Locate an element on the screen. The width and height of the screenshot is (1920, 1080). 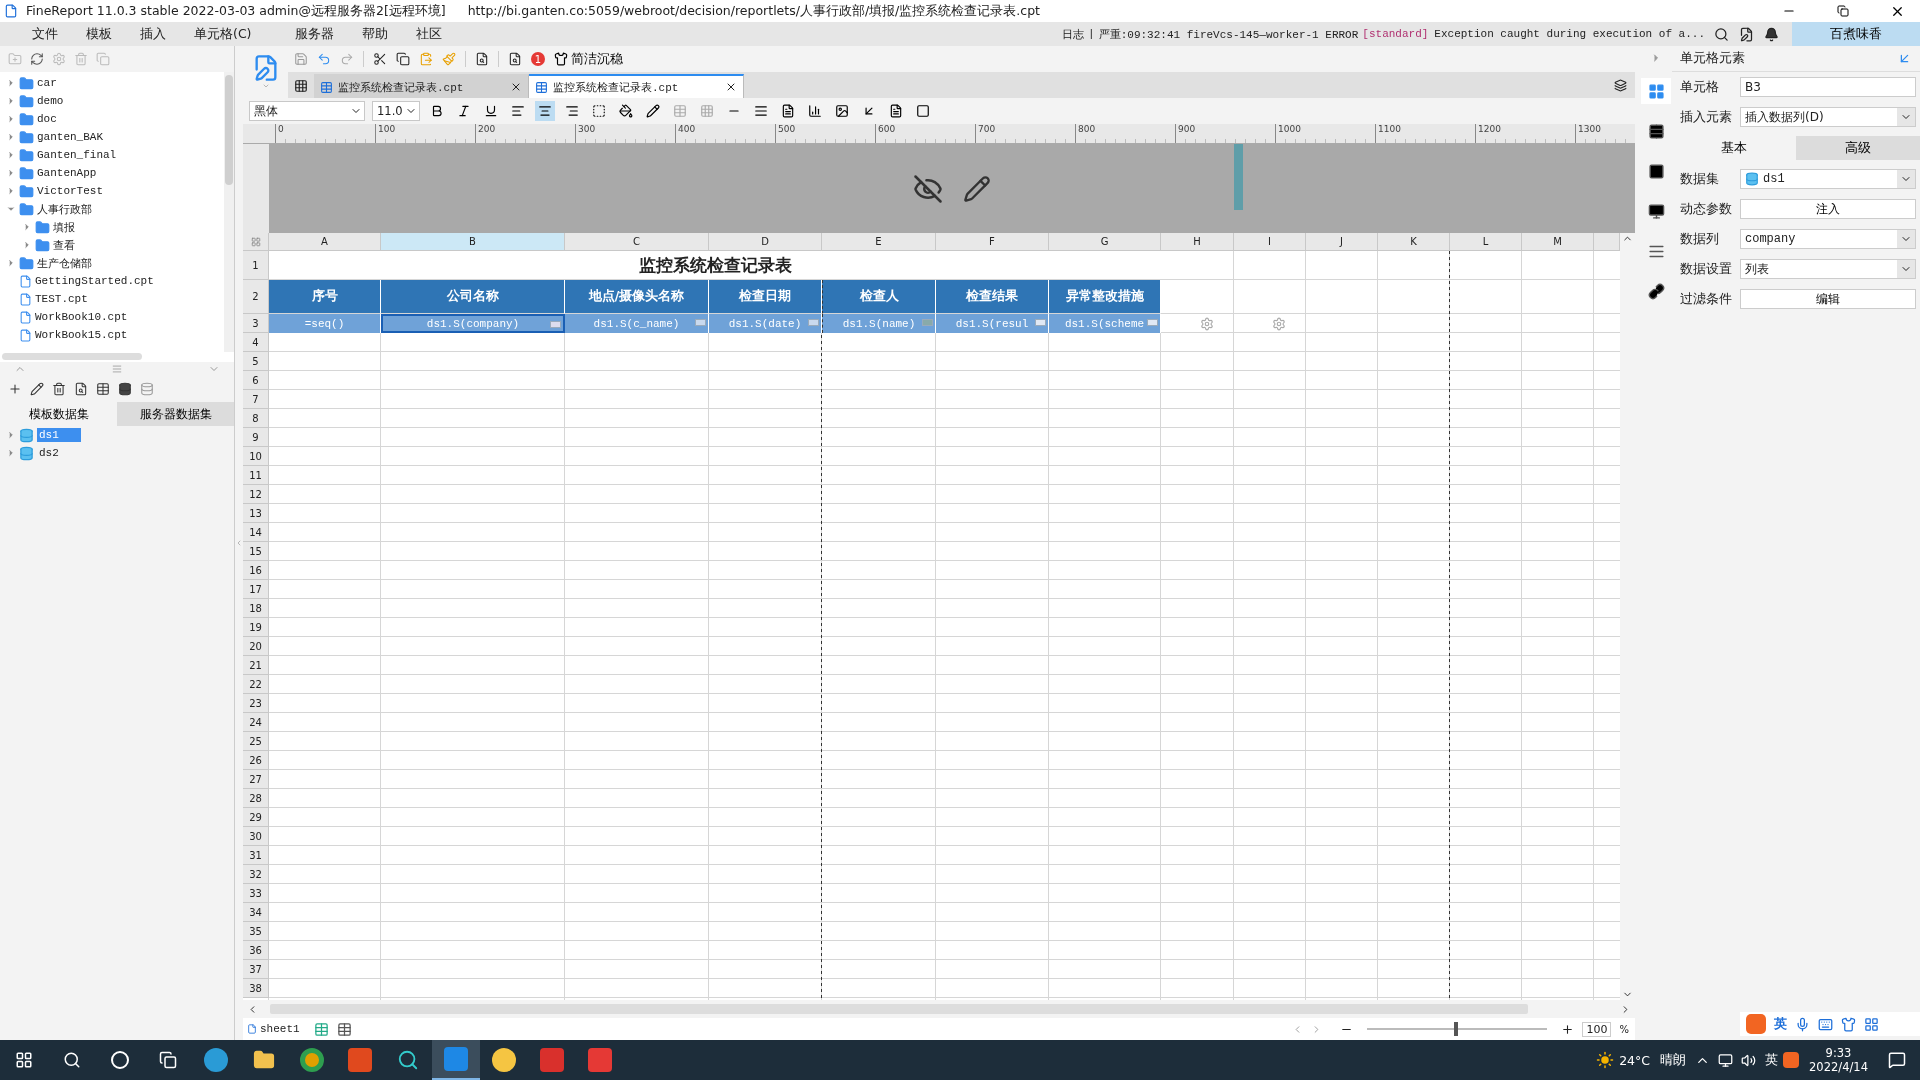
temperature-label: 24°C is located at coordinates (1635, 1060).